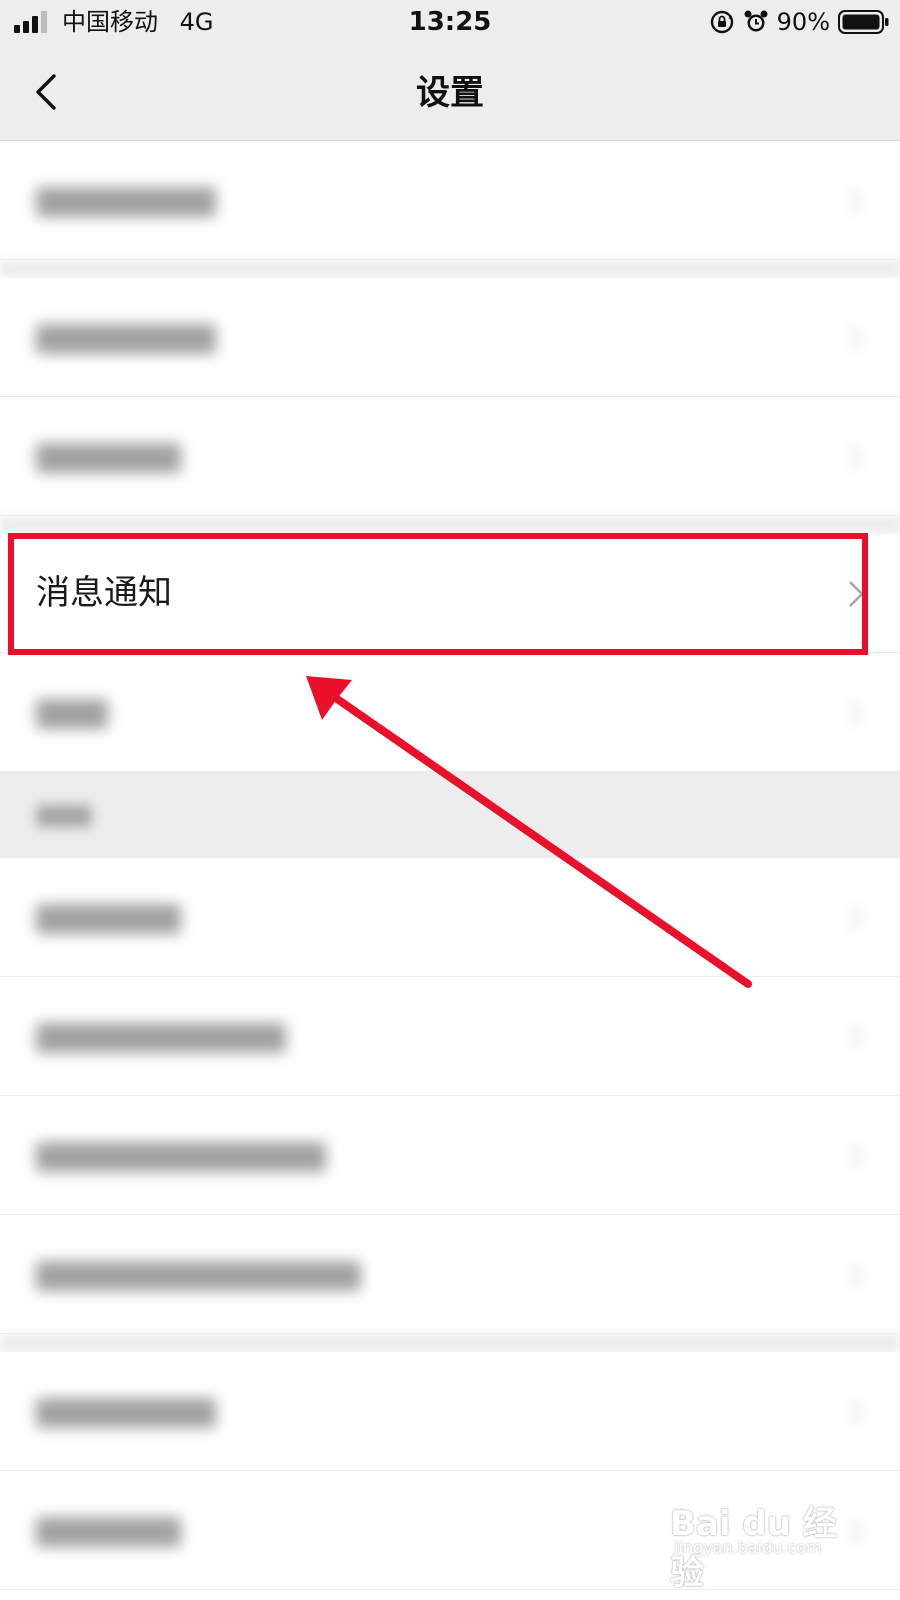  Describe the element at coordinates (450, 593) in the screenshot. I see `settings-item-message-notification: 消息通知` at that location.